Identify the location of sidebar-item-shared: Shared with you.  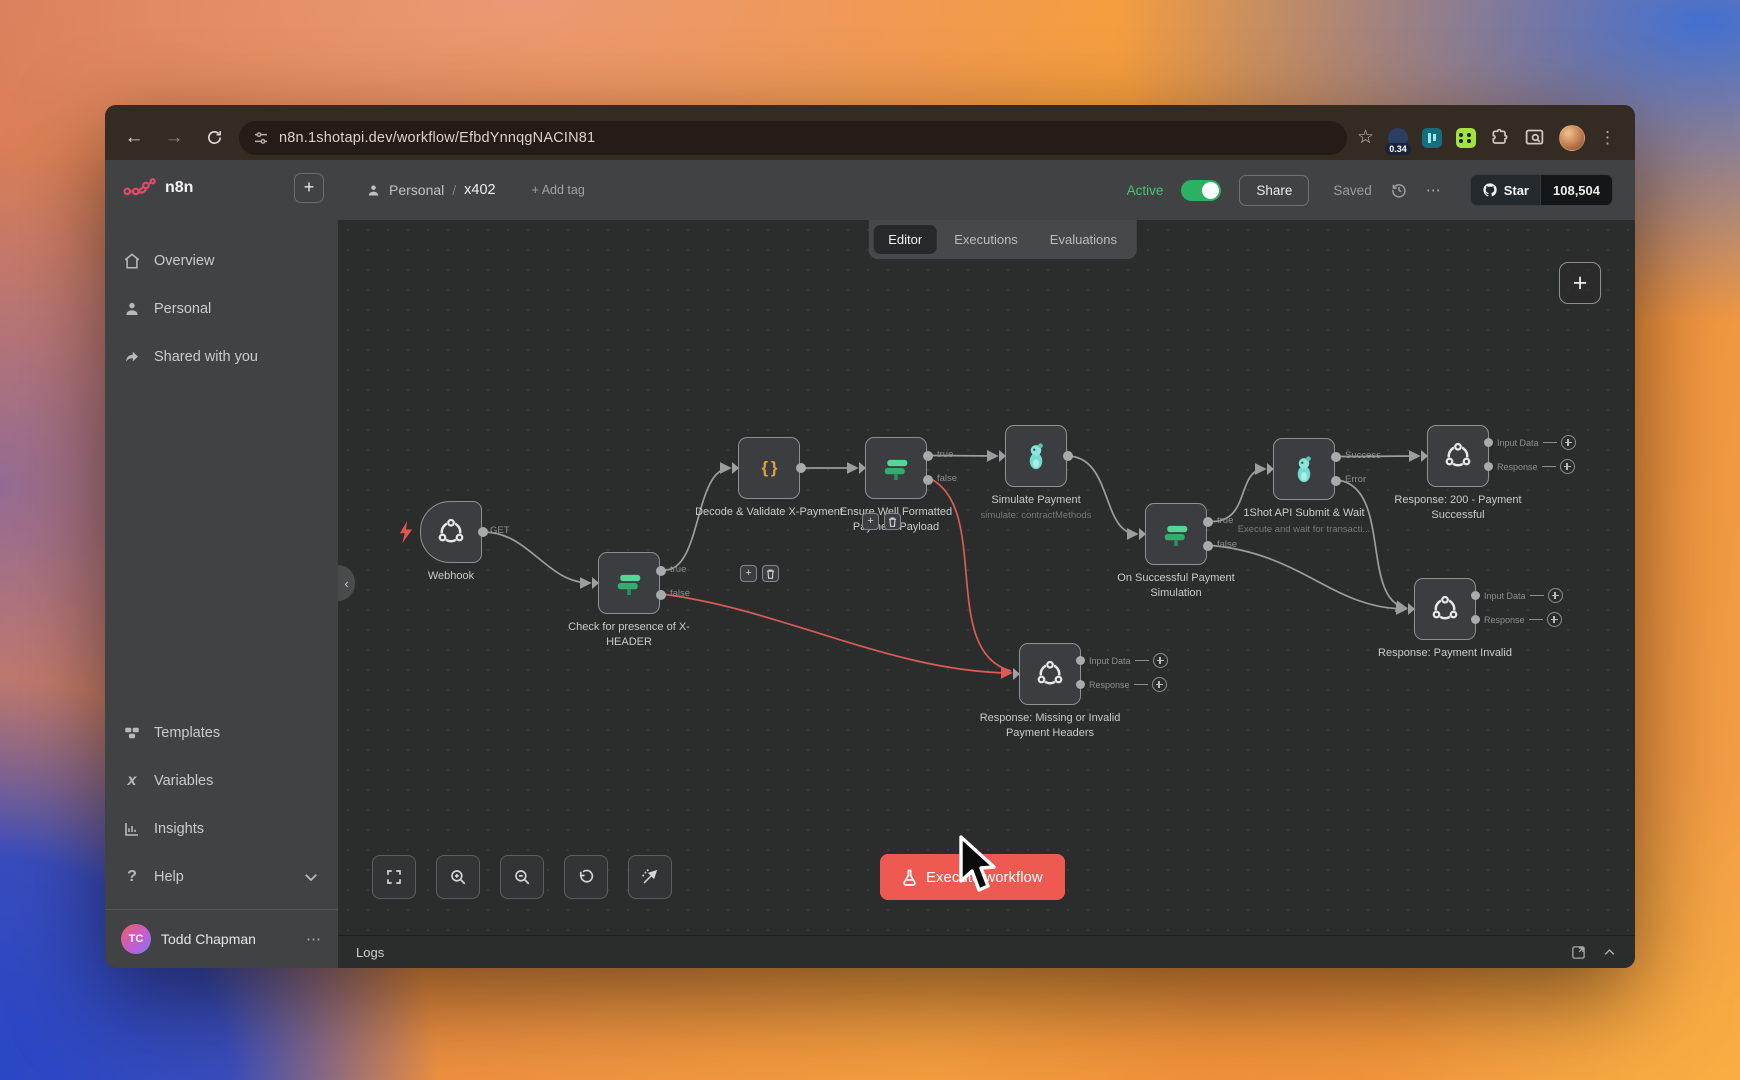
(221, 357).